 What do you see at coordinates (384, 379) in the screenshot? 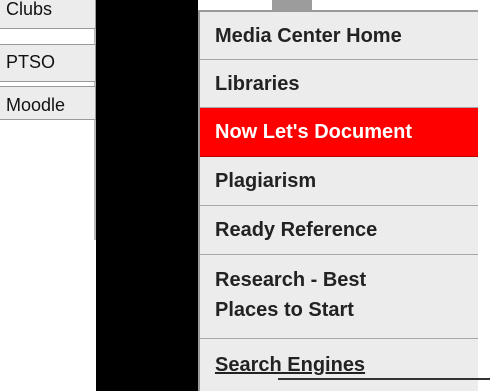
I see `page-divider-line` at bounding box center [384, 379].